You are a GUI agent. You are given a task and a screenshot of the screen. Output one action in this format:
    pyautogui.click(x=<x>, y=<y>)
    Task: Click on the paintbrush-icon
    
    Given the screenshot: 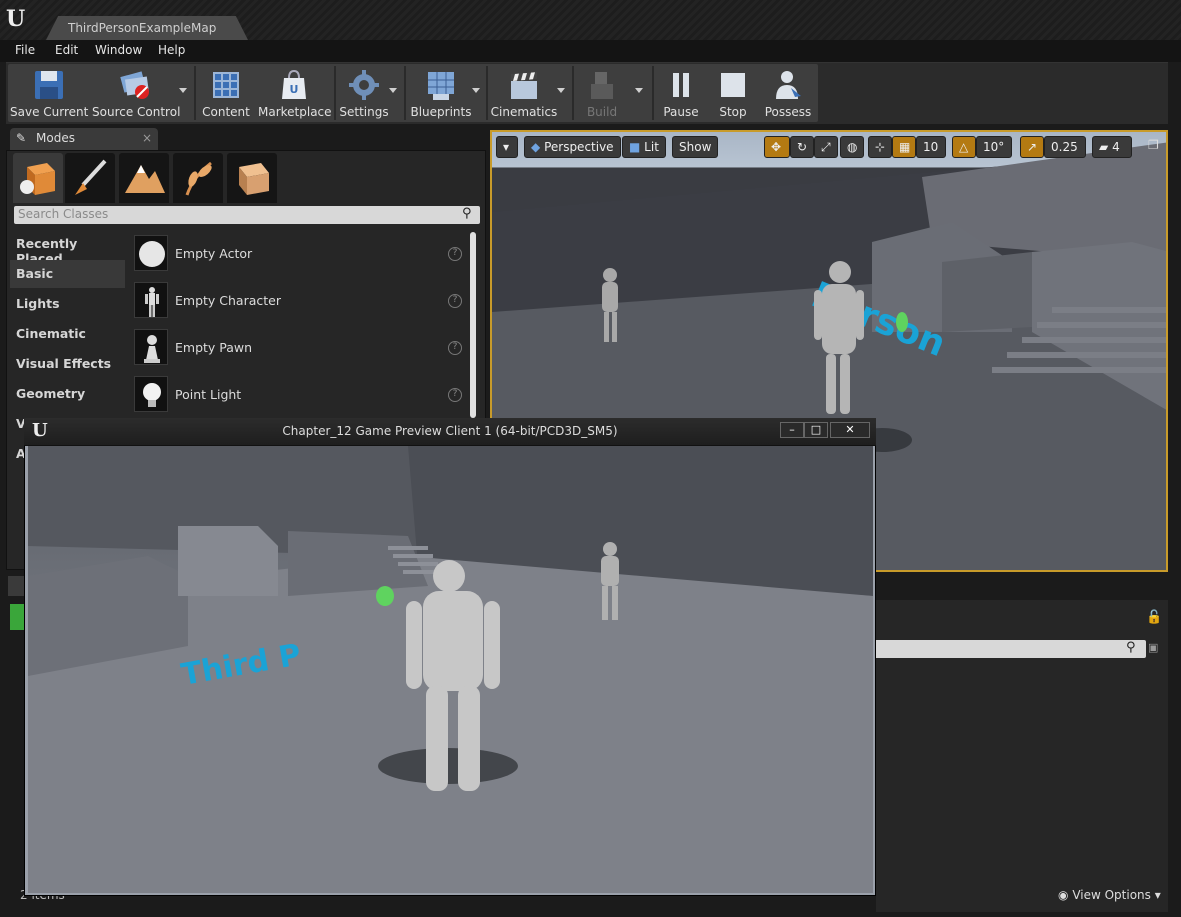 What is the action you would take?
    pyautogui.click(x=91, y=177)
    